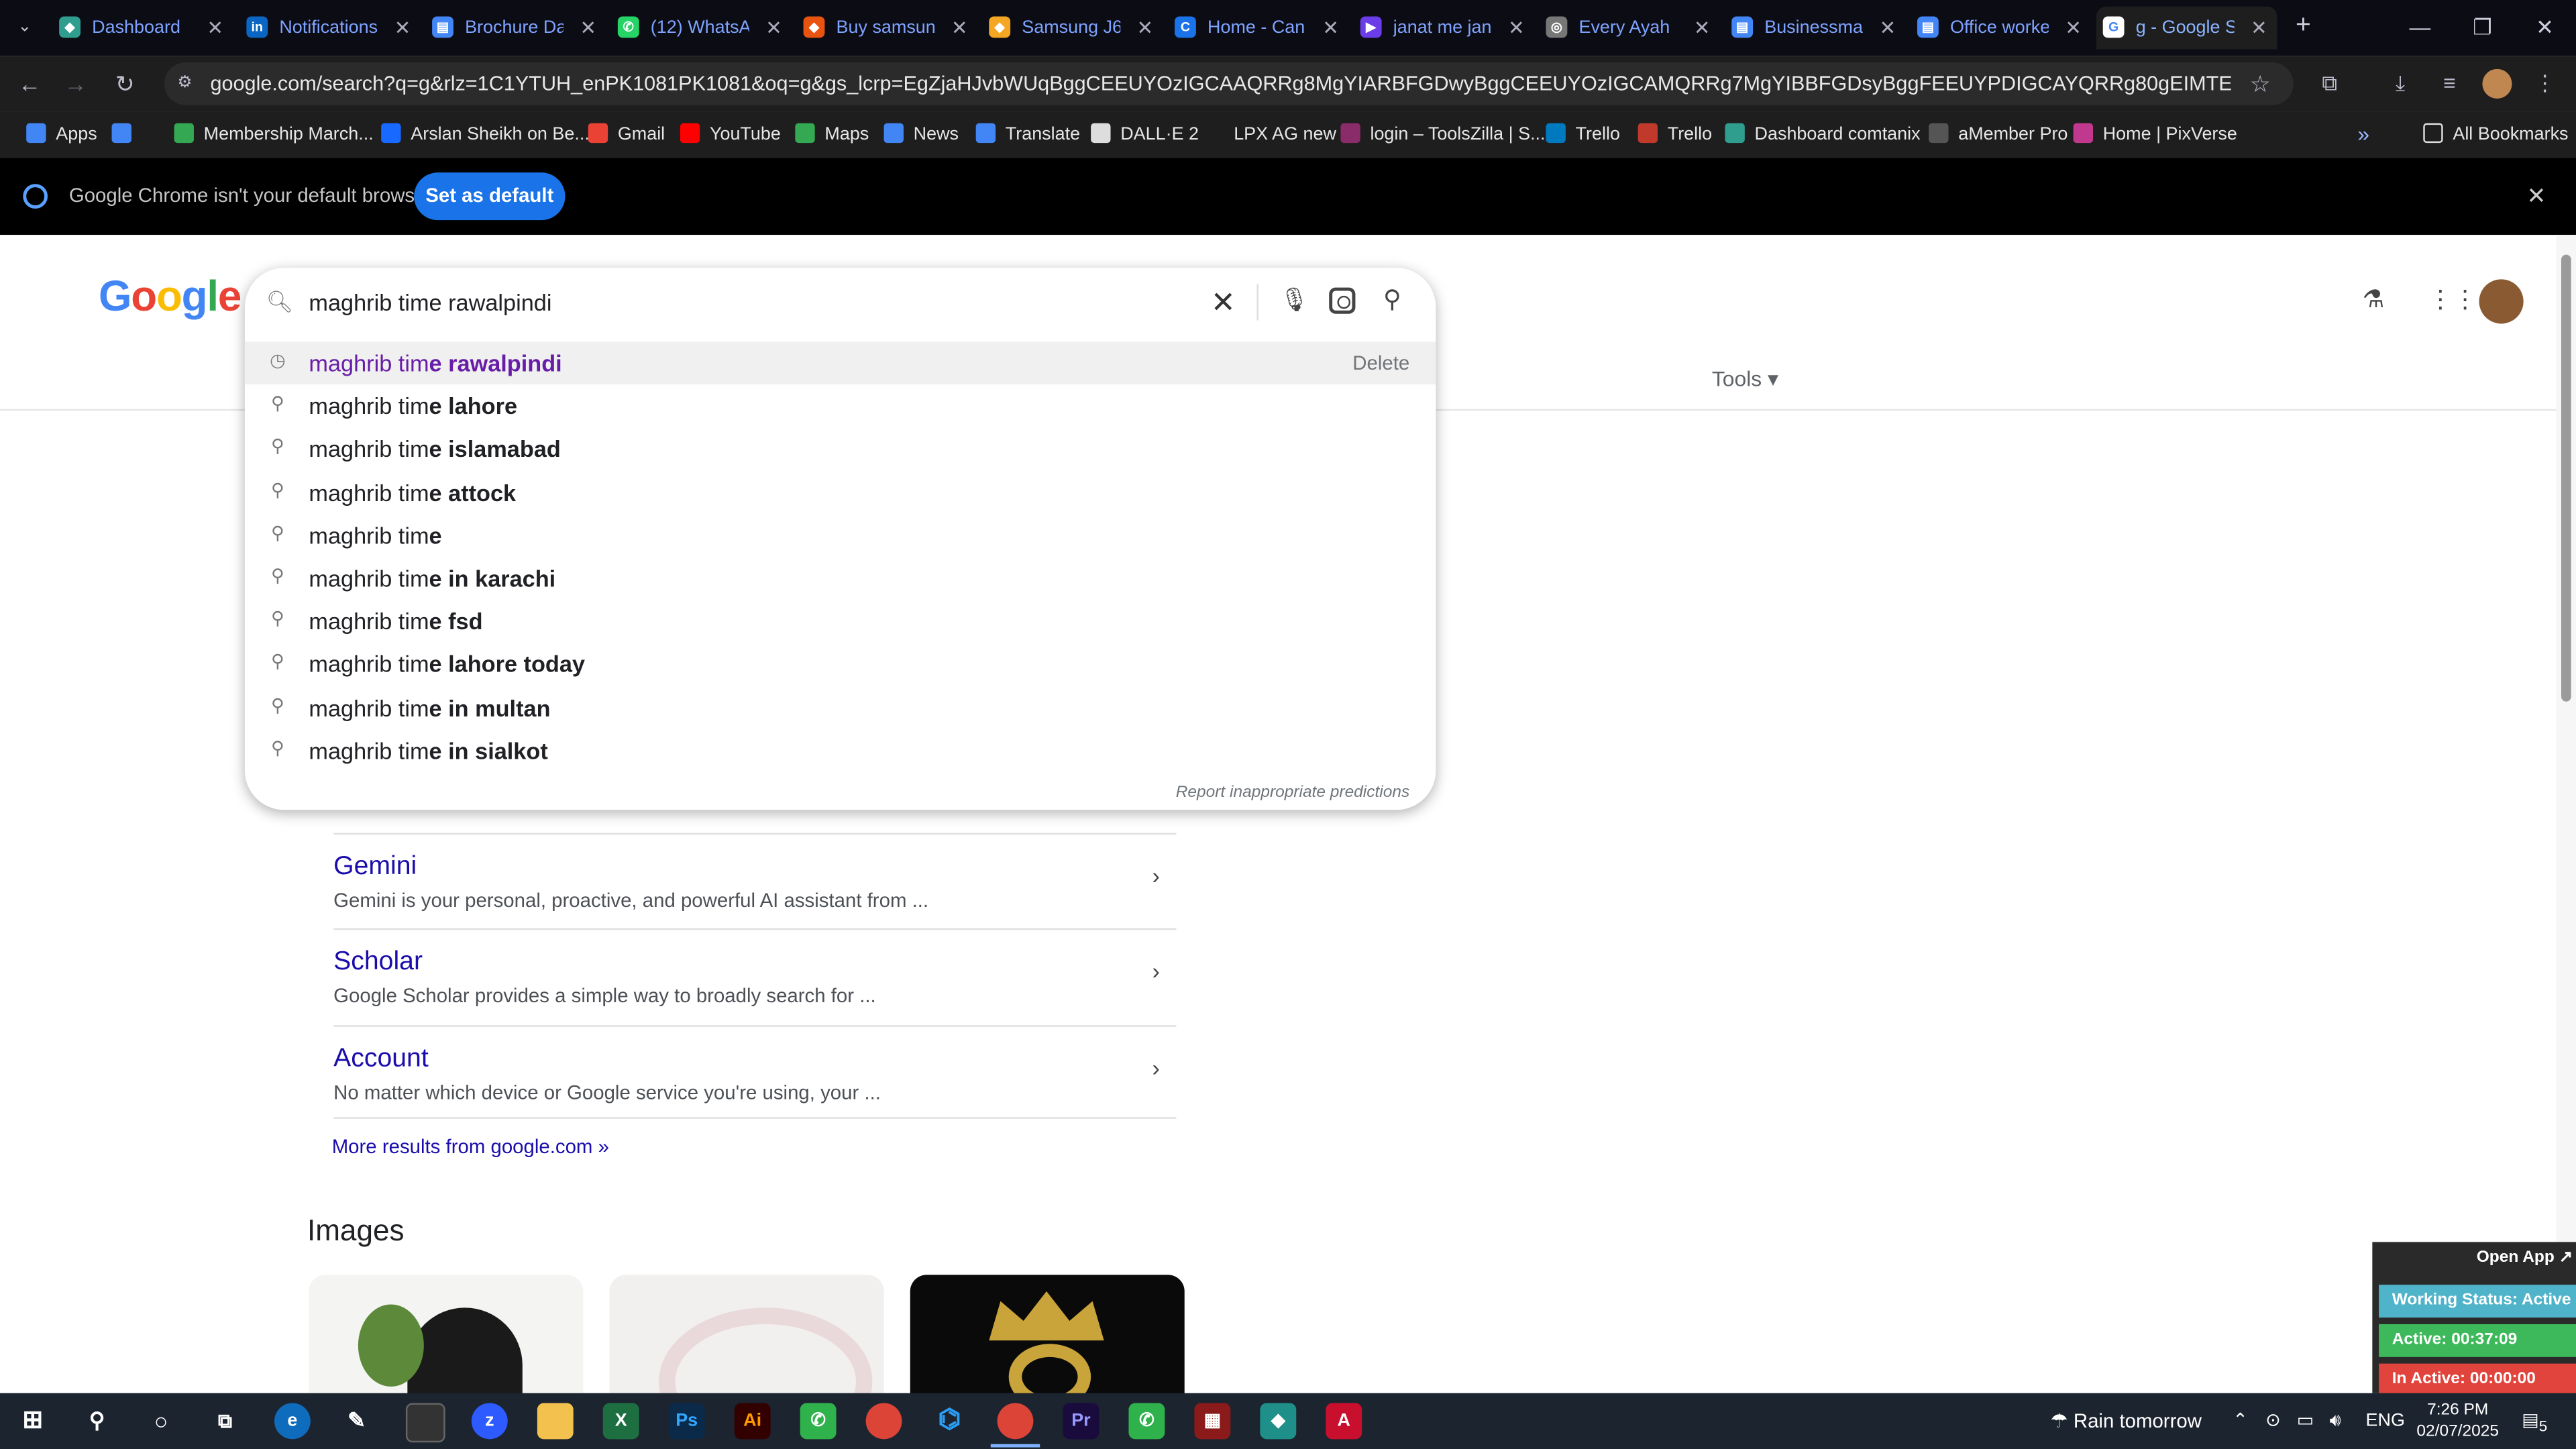 The width and height of the screenshot is (2576, 1449). Describe the element at coordinates (2400, 84) in the screenshot. I see `downloads-icon: ⤓` at that location.